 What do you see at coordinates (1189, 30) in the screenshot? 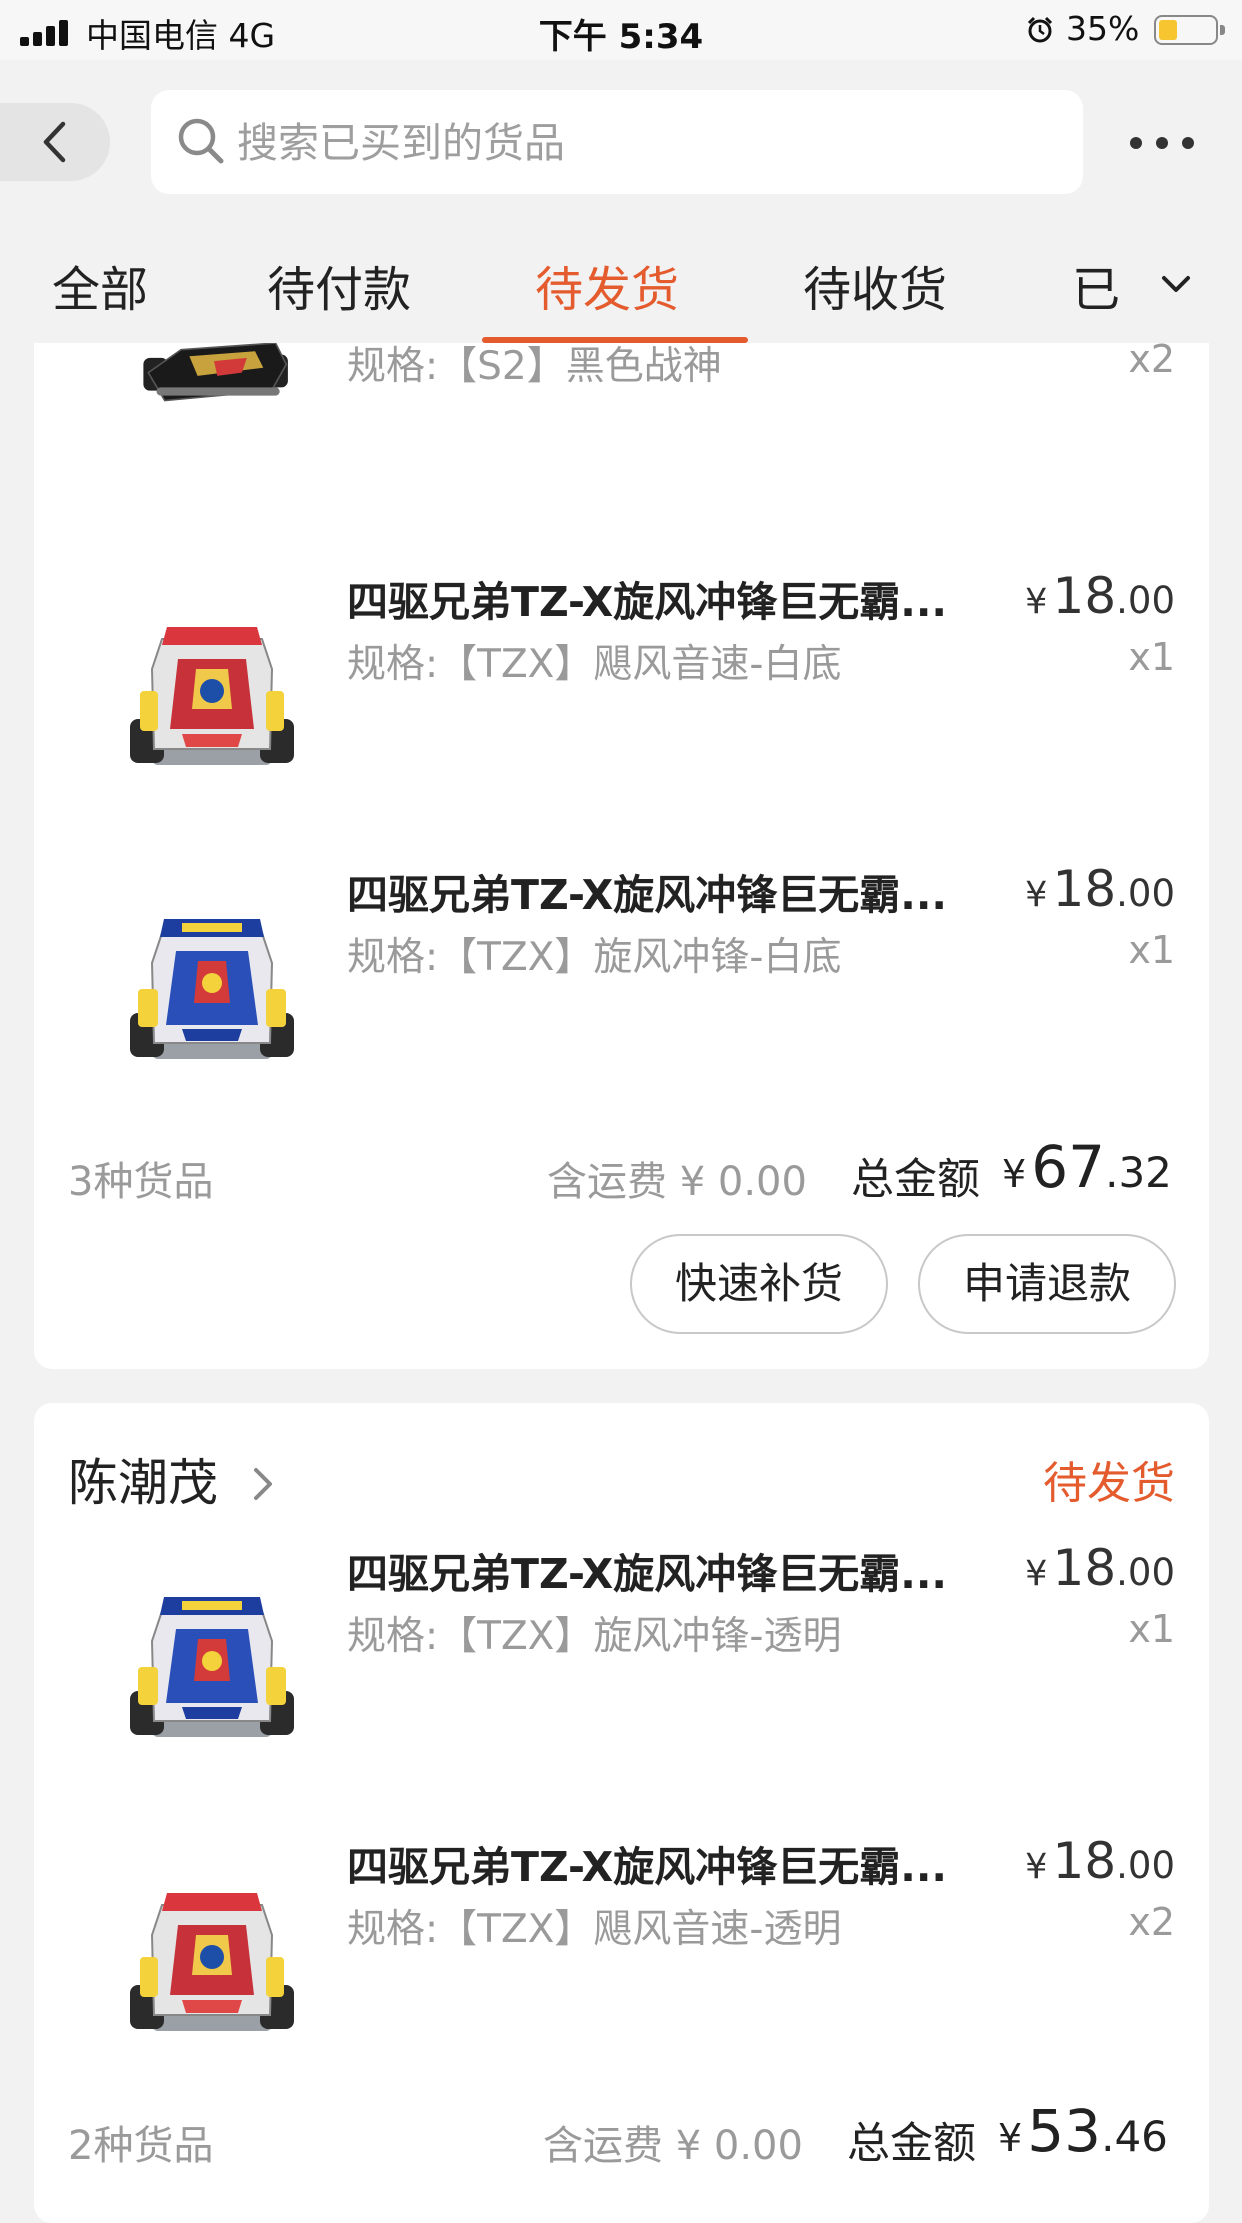
I see `battery-icon` at bounding box center [1189, 30].